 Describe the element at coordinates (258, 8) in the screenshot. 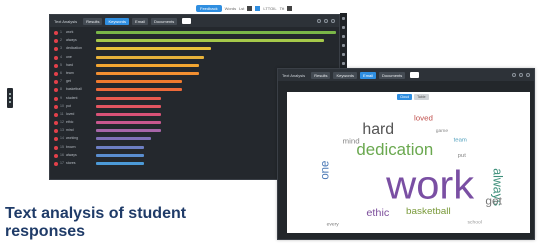

I see `table-icon` at that location.